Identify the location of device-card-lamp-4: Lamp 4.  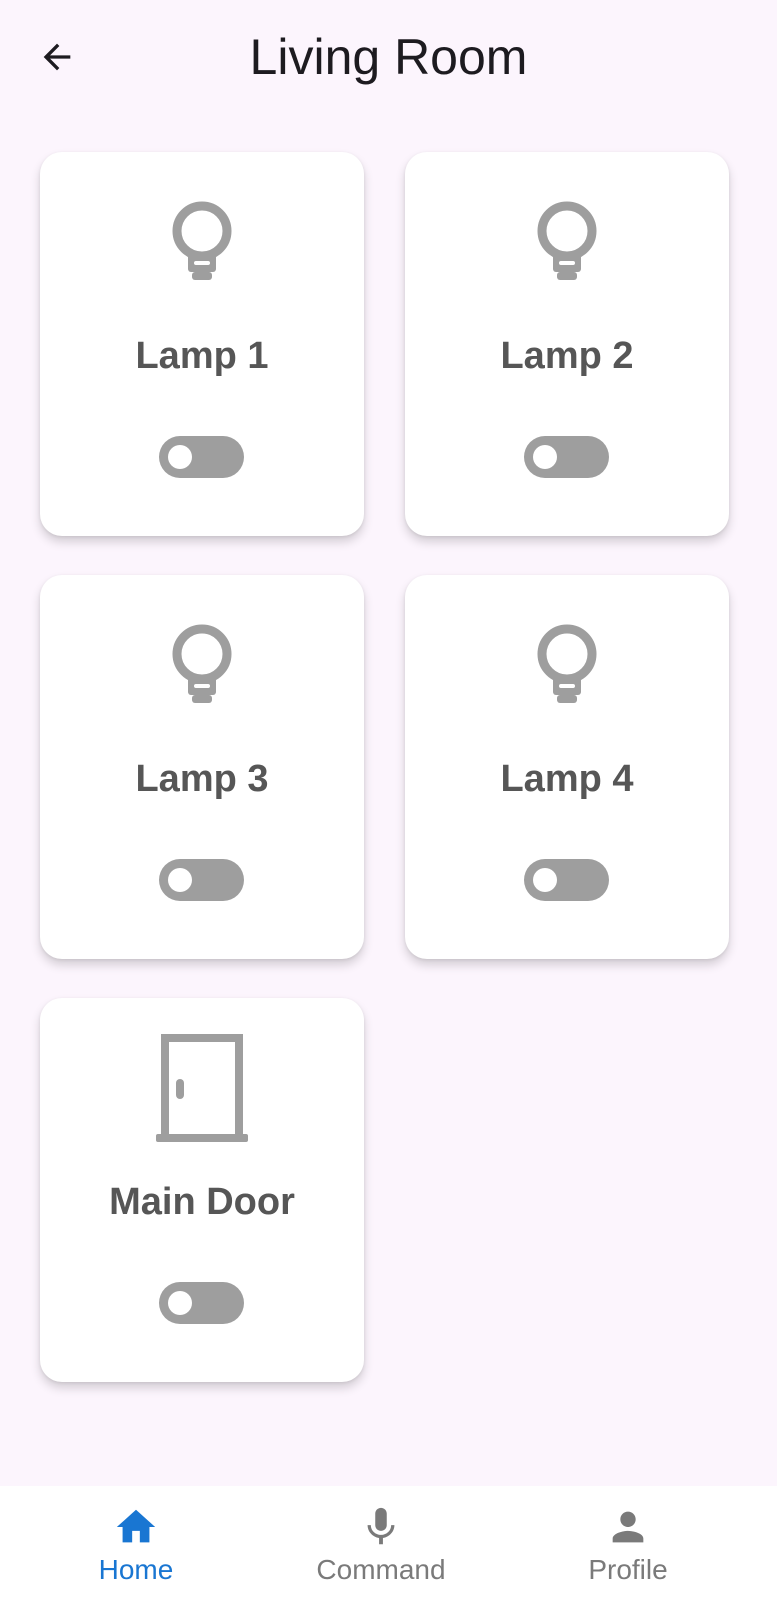
(567, 767).